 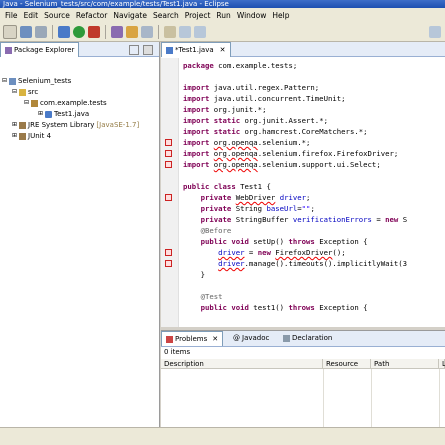 I want to click on tab-package-explorer: Package Explorer, so click(x=40, y=49).